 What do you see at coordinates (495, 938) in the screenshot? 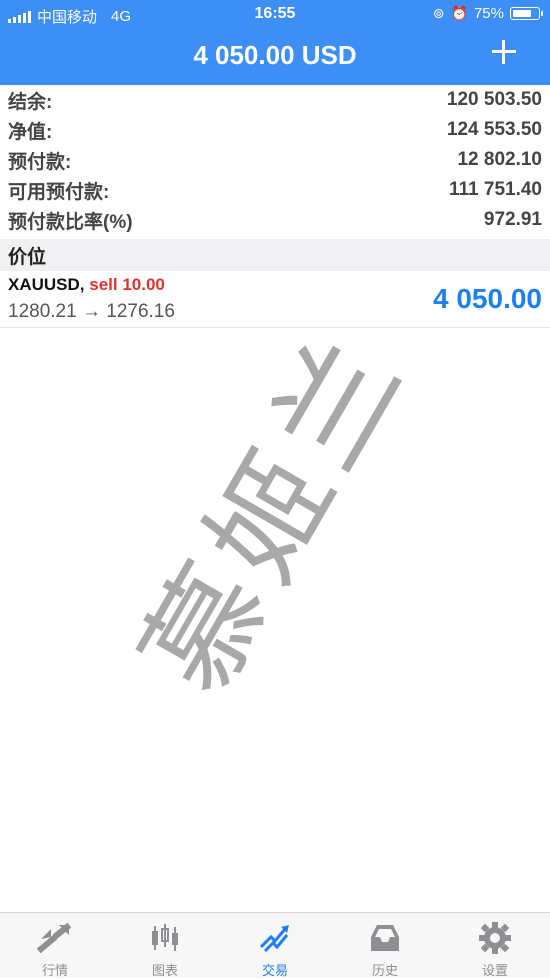
I see `settings-icon` at bounding box center [495, 938].